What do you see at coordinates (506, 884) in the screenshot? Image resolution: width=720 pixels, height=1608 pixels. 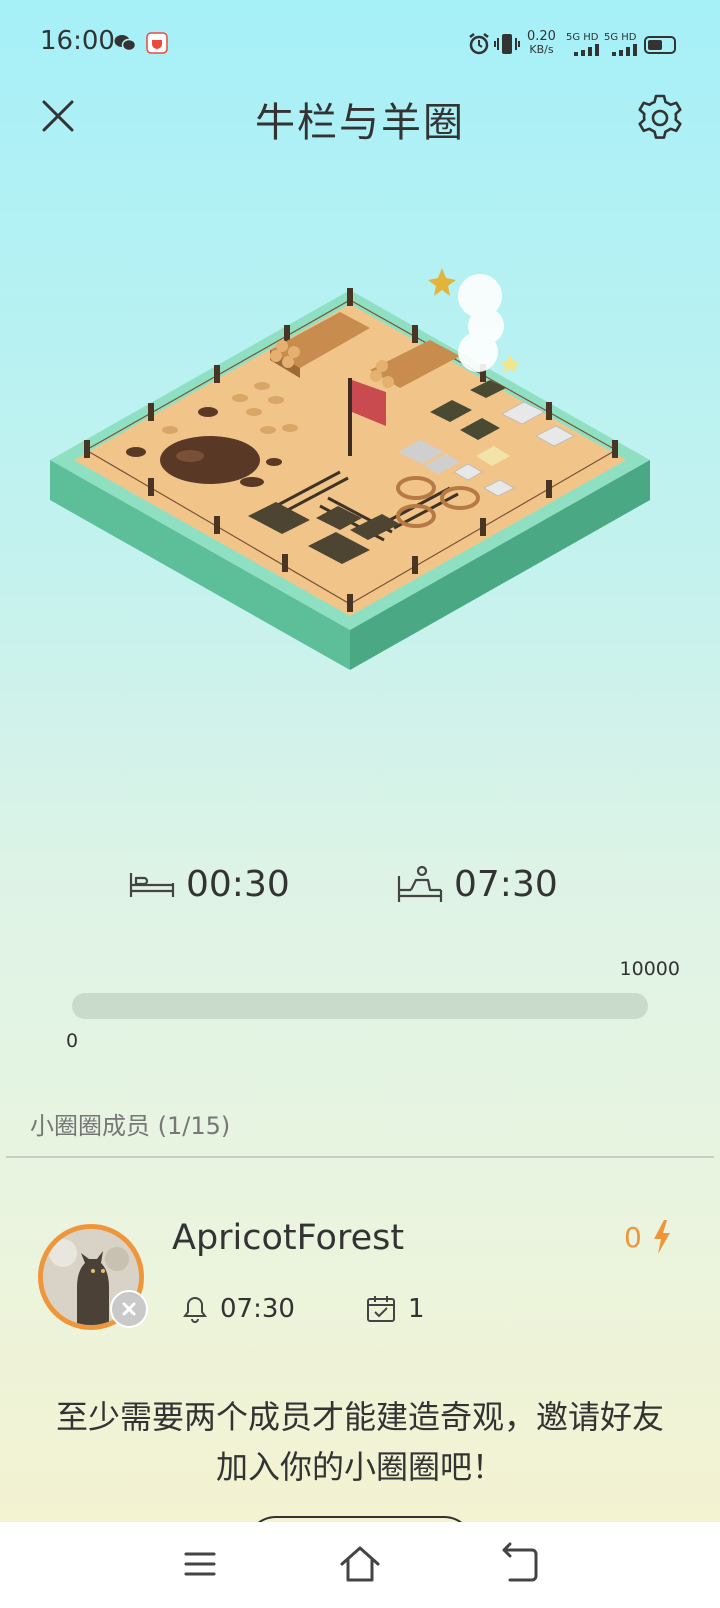 I see `wake-time: 07:30` at bounding box center [506, 884].